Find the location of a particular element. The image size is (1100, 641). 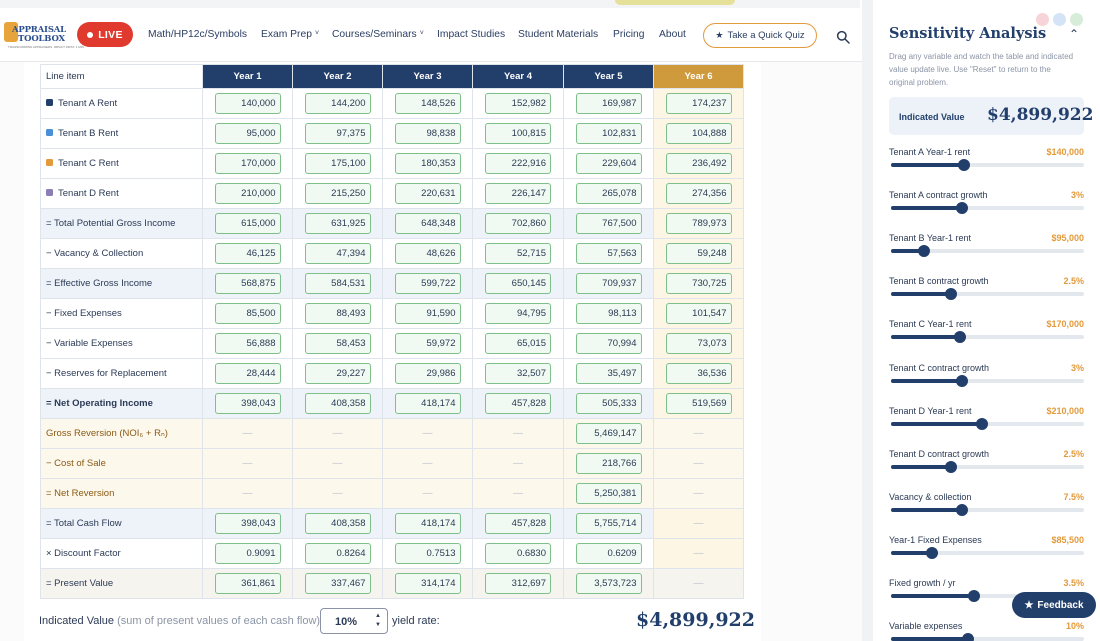

value-input: 91,590 is located at coordinates (427, 313).